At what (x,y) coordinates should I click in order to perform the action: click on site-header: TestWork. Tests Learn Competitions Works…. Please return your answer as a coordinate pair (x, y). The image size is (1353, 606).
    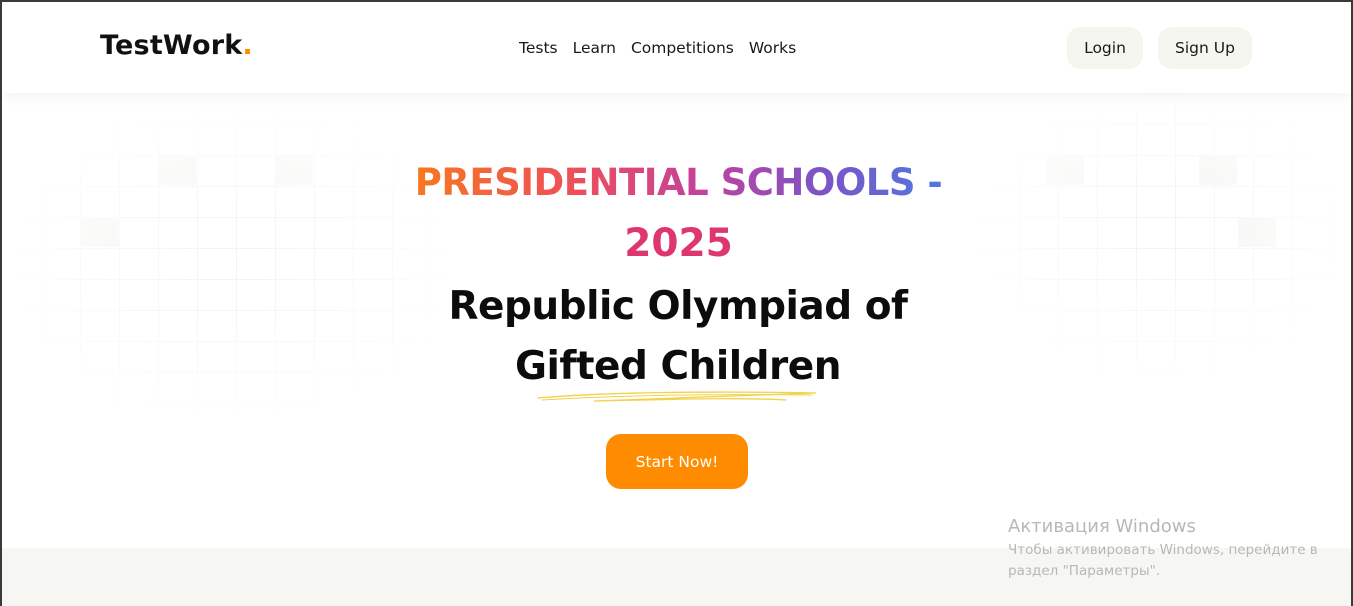
    Looking at the image, I should click on (676, 47).